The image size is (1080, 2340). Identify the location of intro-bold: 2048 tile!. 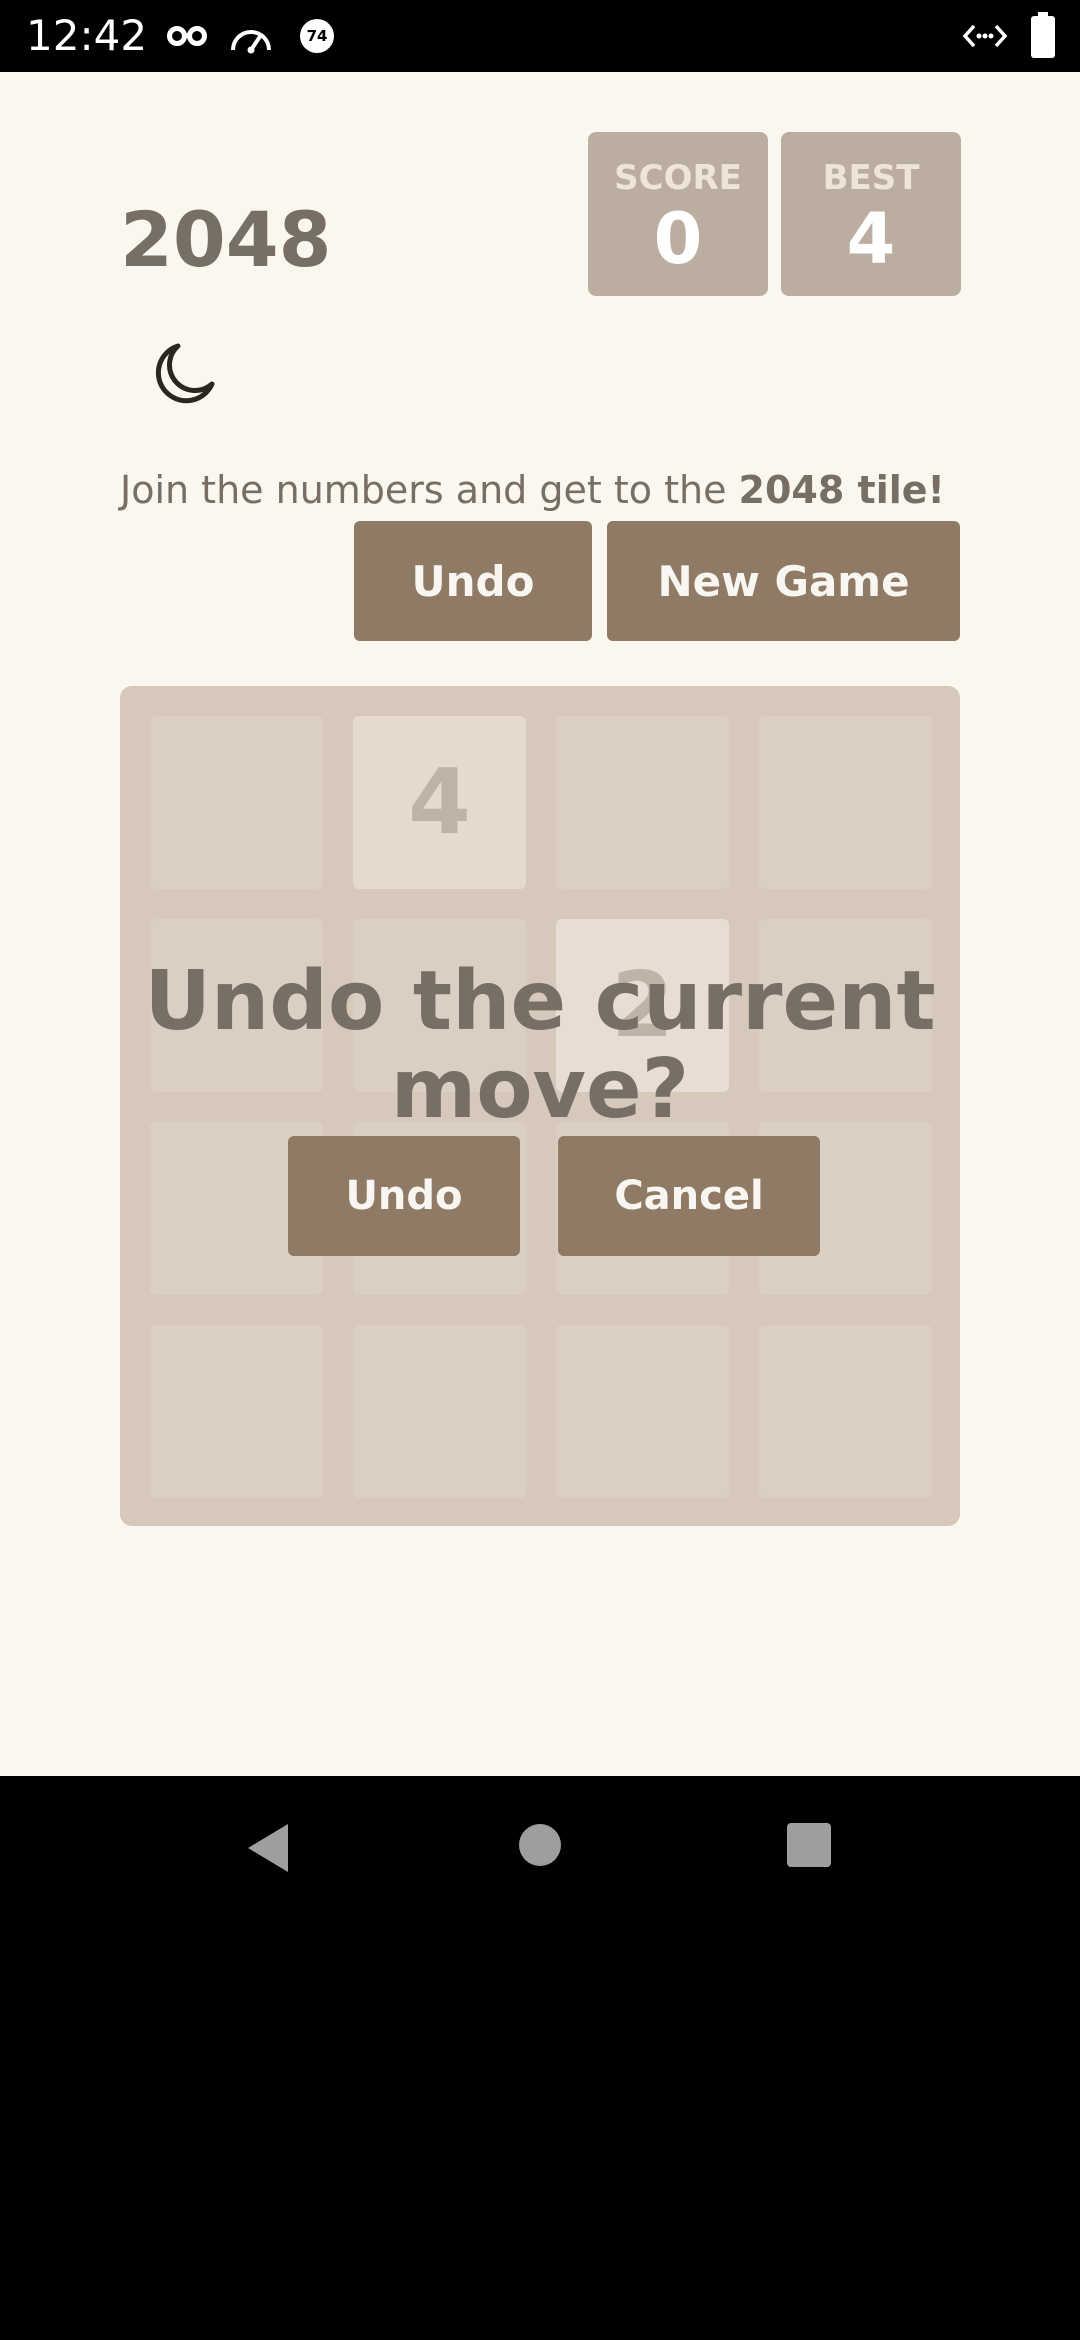
(841, 490).